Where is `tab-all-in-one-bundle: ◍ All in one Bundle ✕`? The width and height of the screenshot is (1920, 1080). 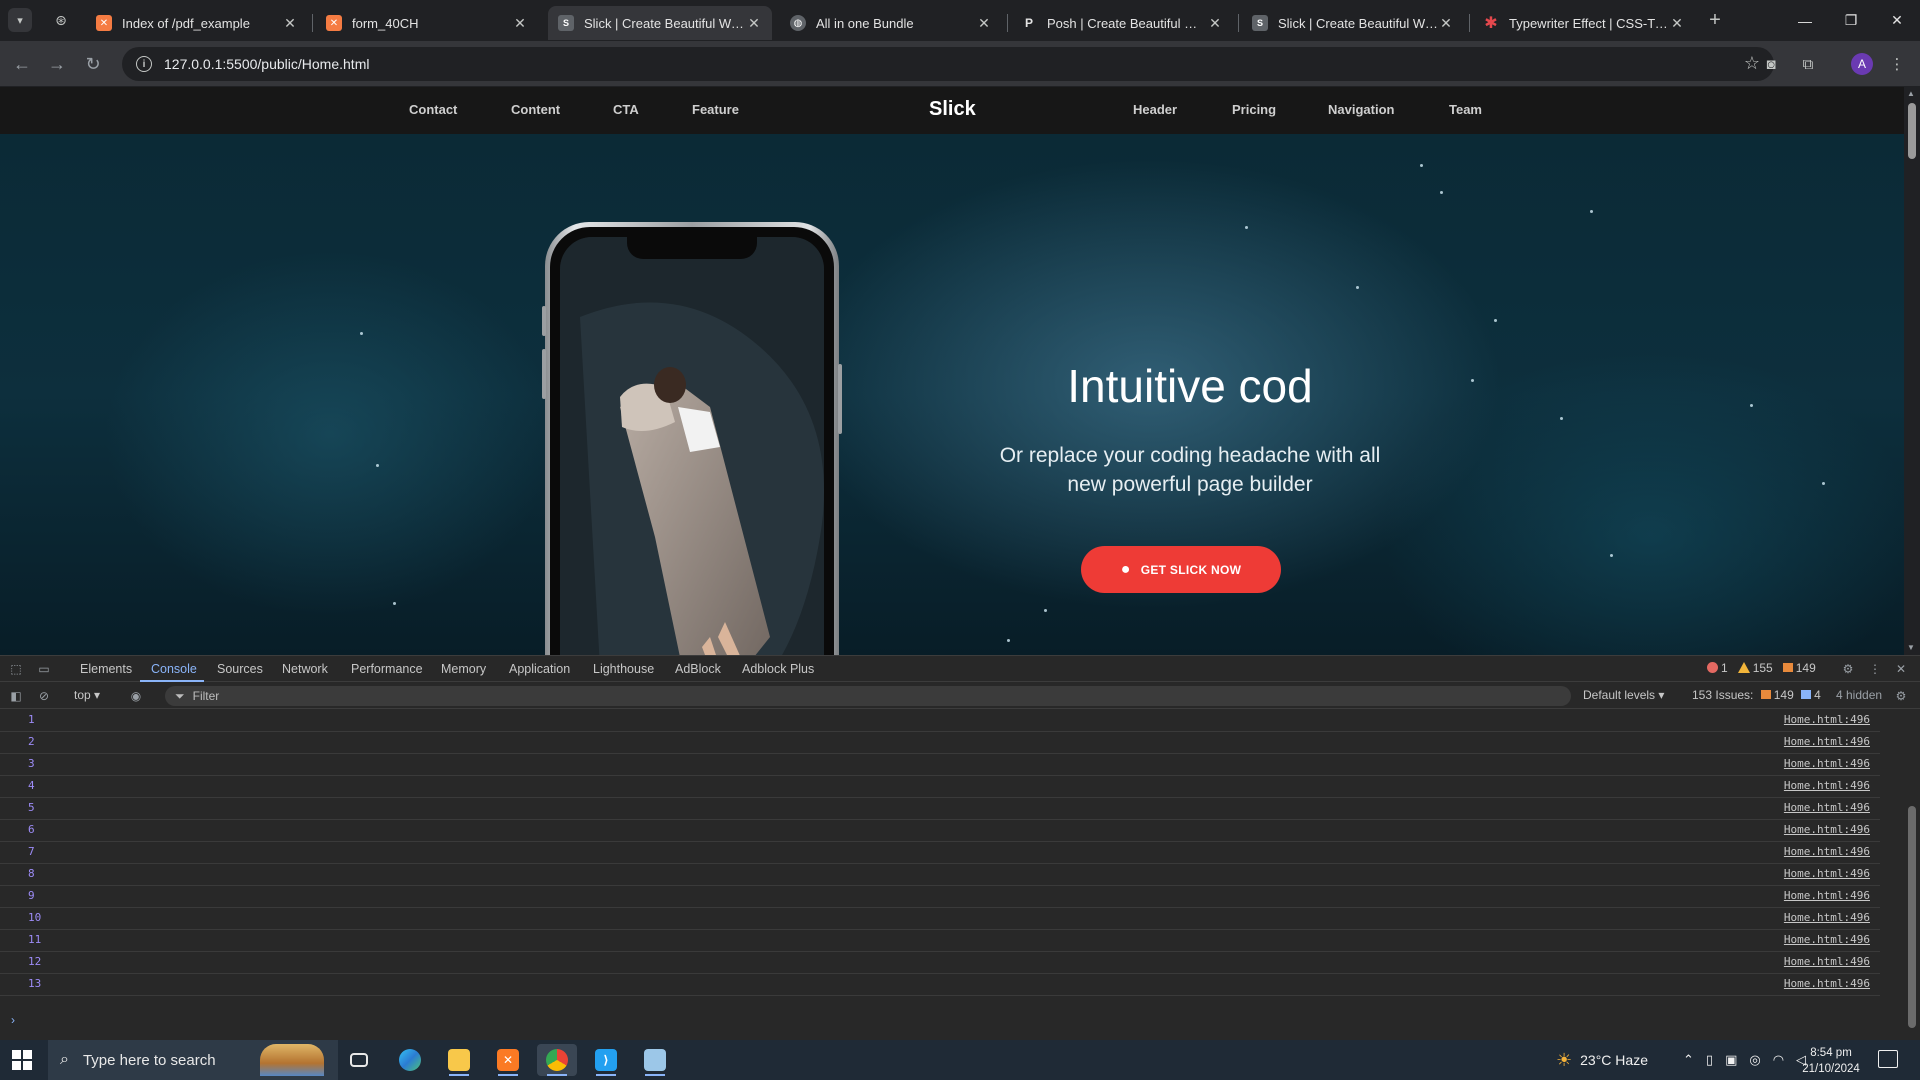 tab-all-in-one-bundle: ◍ All in one Bundle ✕ is located at coordinates (891, 23).